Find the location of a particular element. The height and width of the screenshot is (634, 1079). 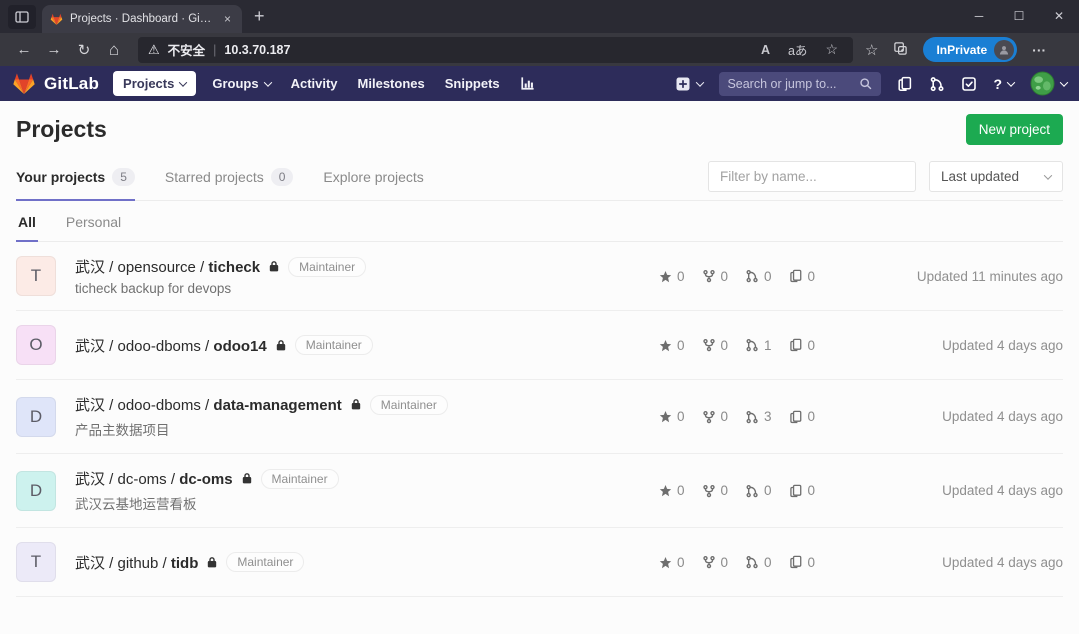

browser-tab: Projects · Dashboard · GitLab × is located at coordinates (142, 19).